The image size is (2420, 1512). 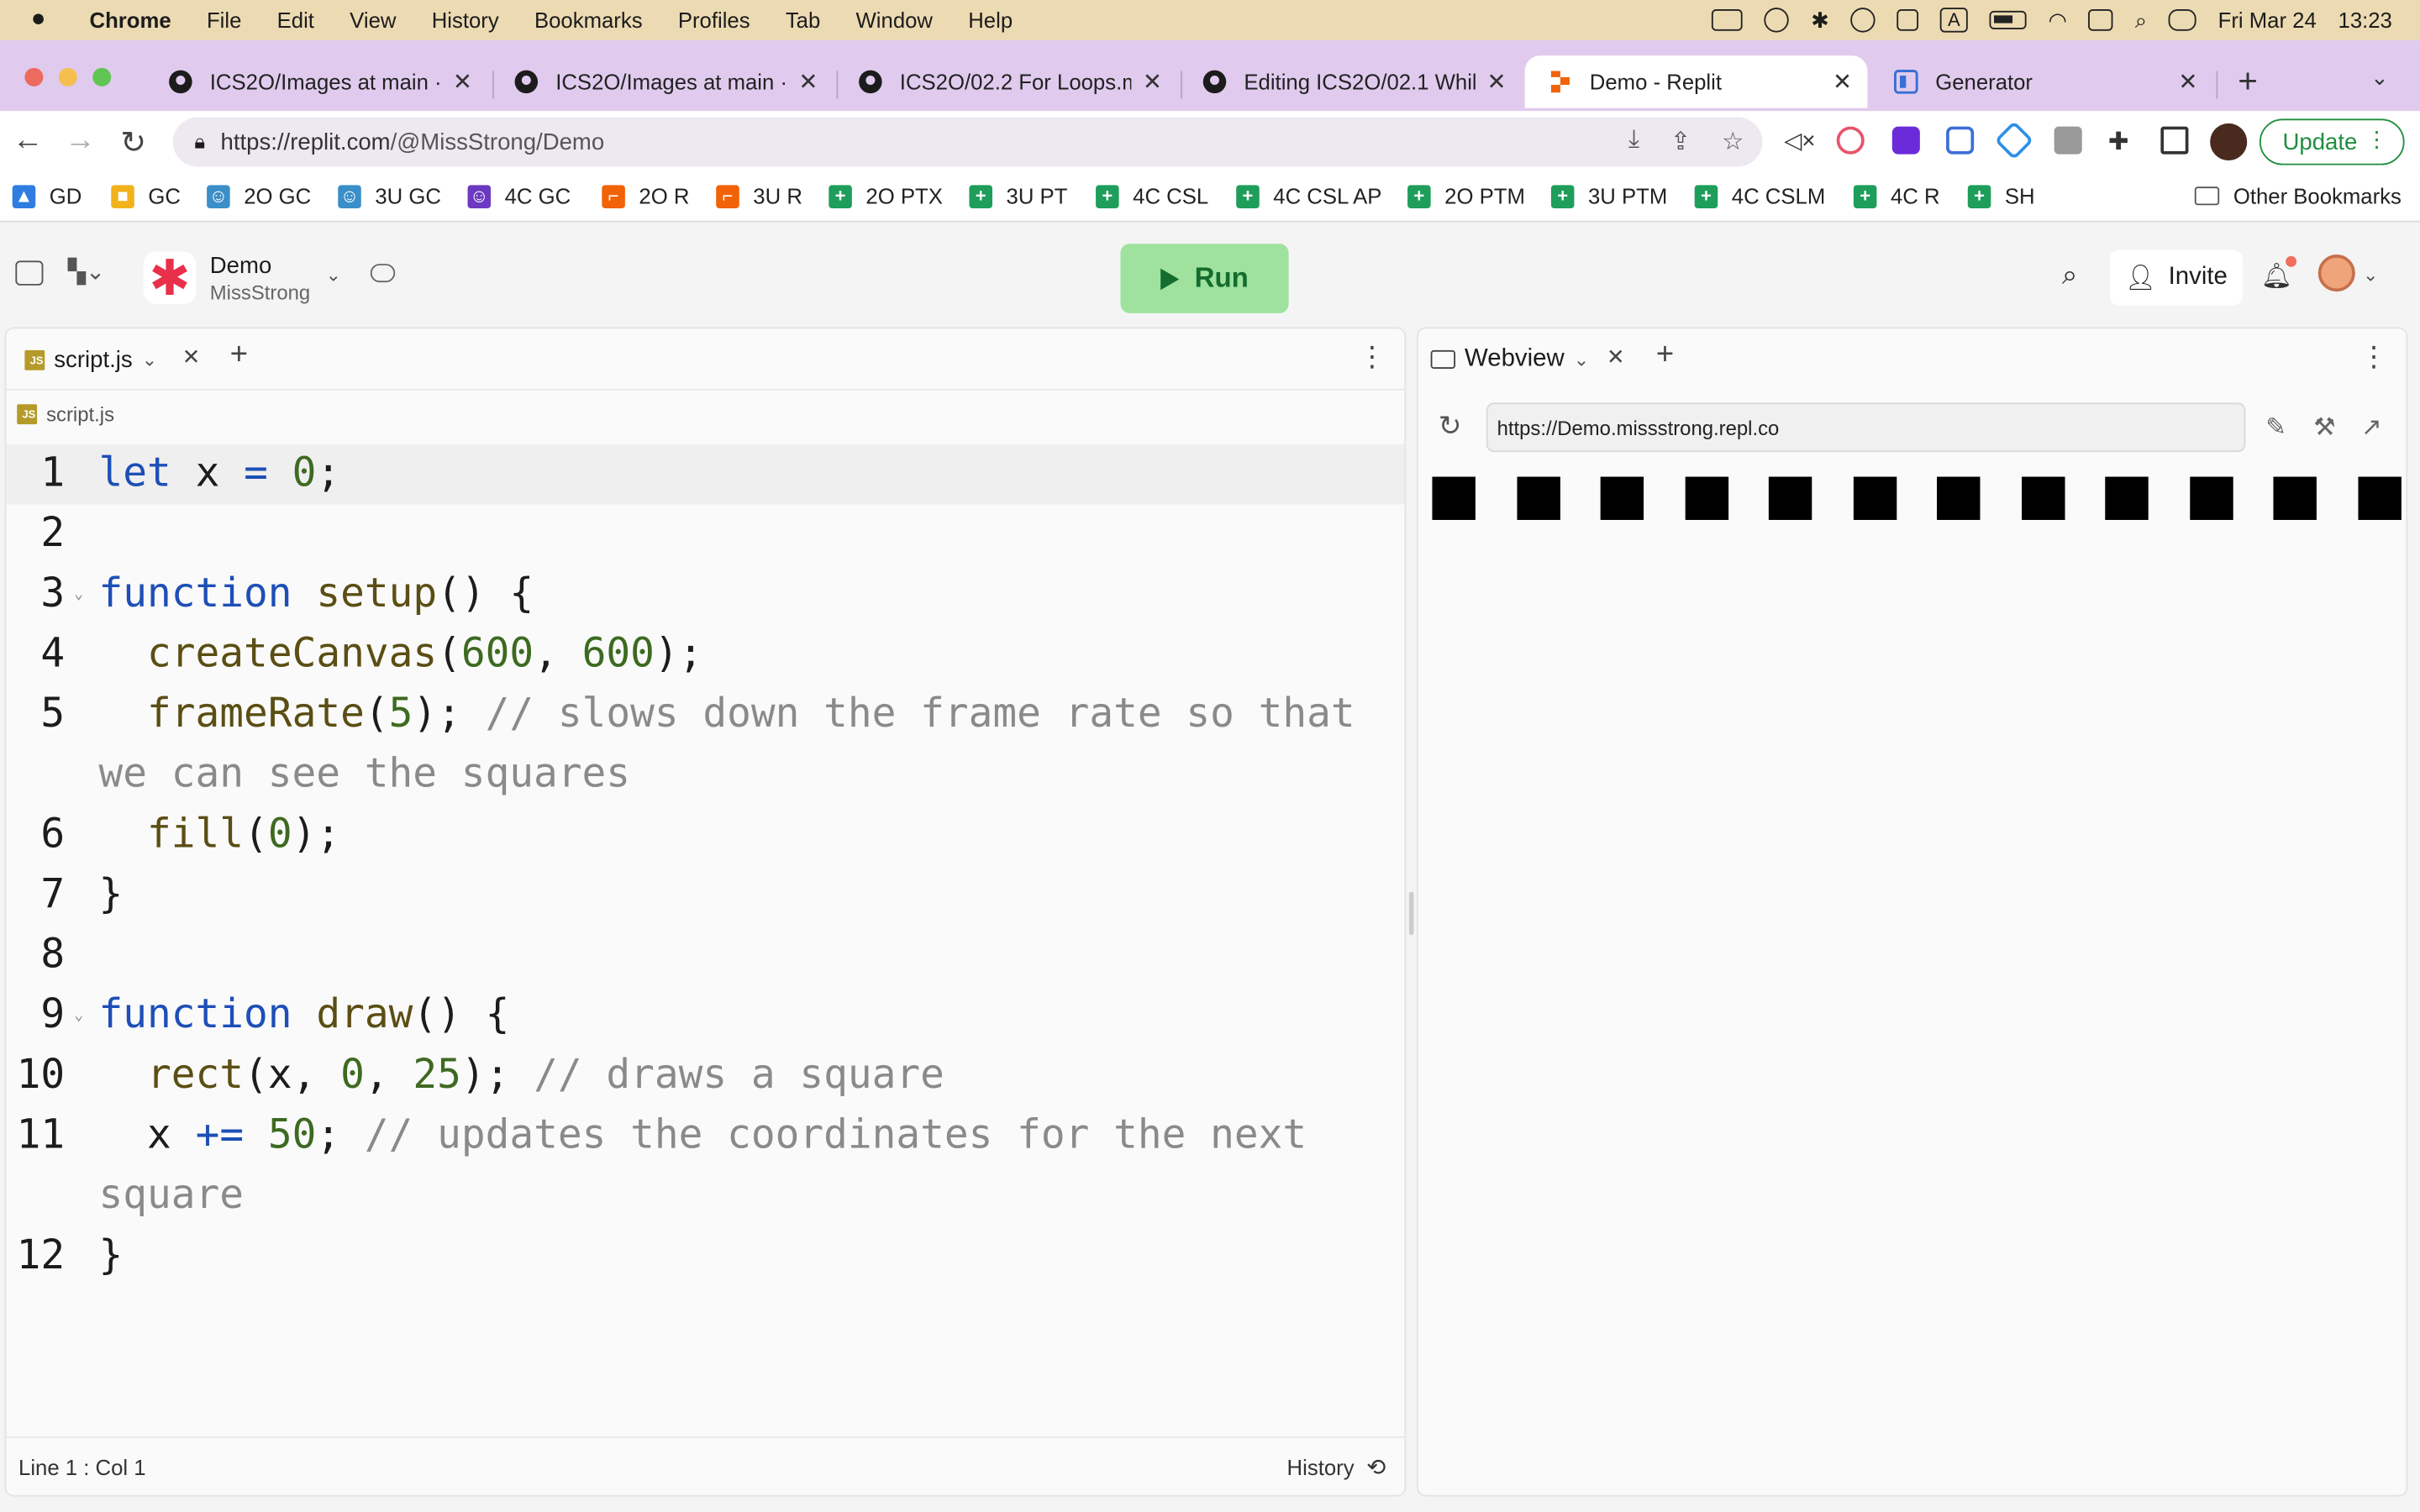 What do you see at coordinates (2371, 427) in the screenshot?
I see `open-new-tab-icon: ↗` at bounding box center [2371, 427].